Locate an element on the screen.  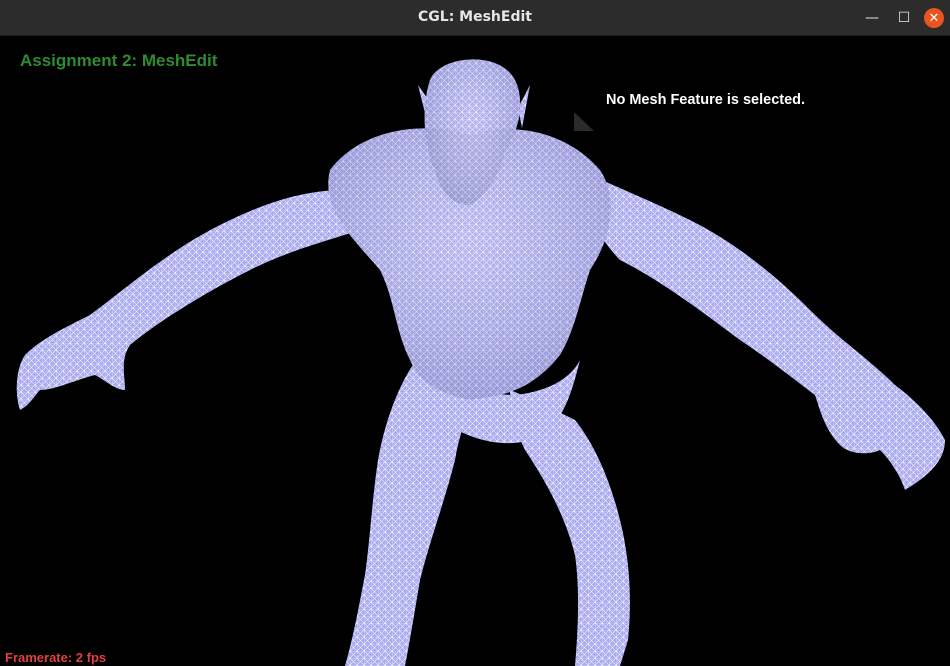
window-titlebar: CGL: MeshEdit — ☐ ✕ is located at coordinates (475, 18).